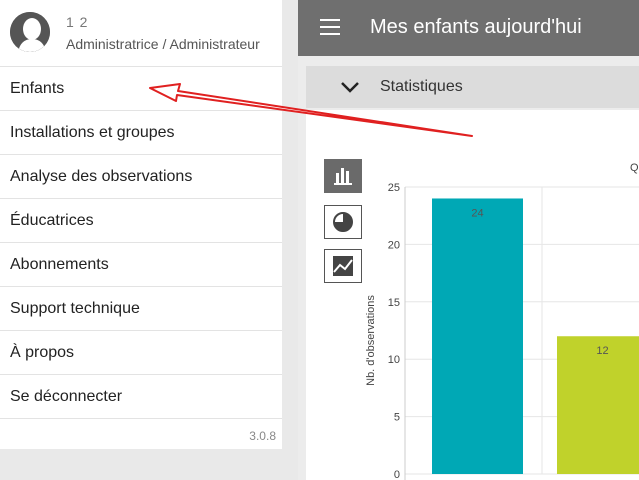 The width and height of the screenshot is (639, 480). Describe the element at coordinates (262, 436) in the screenshot. I see `app-version: 3.0.8` at that location.